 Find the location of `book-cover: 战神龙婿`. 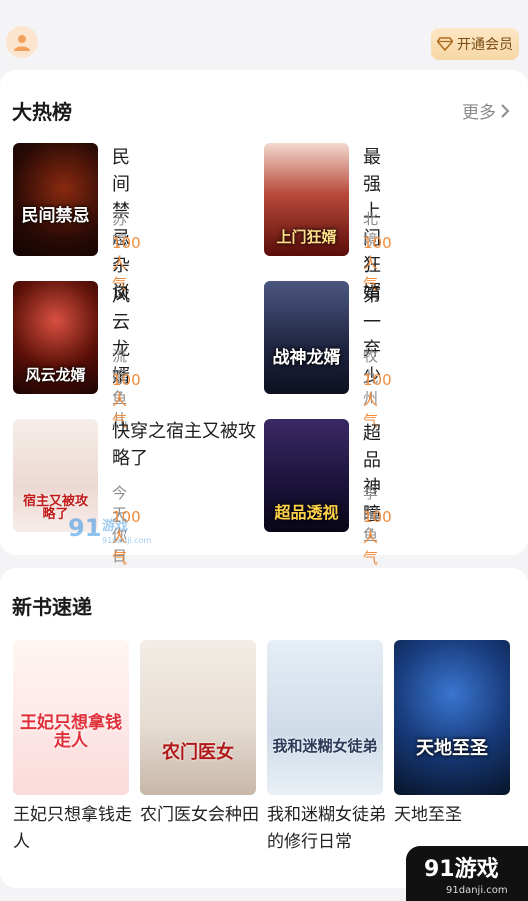

book-cover: 战神龙婿 is located at coordinates (306, 337).